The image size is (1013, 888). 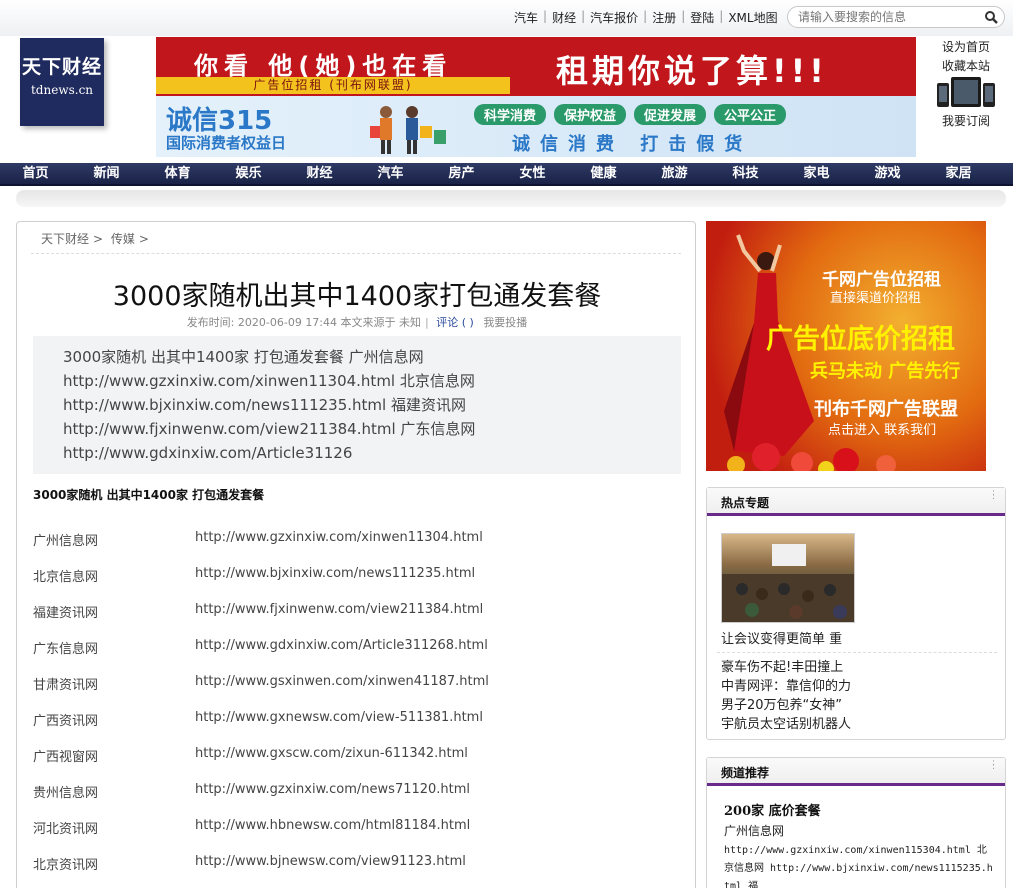 What do you see at coordinates (752, 17) in the screenshot?
I see `toplink-xml-map: XML地图` at bounding box center [752, 17].